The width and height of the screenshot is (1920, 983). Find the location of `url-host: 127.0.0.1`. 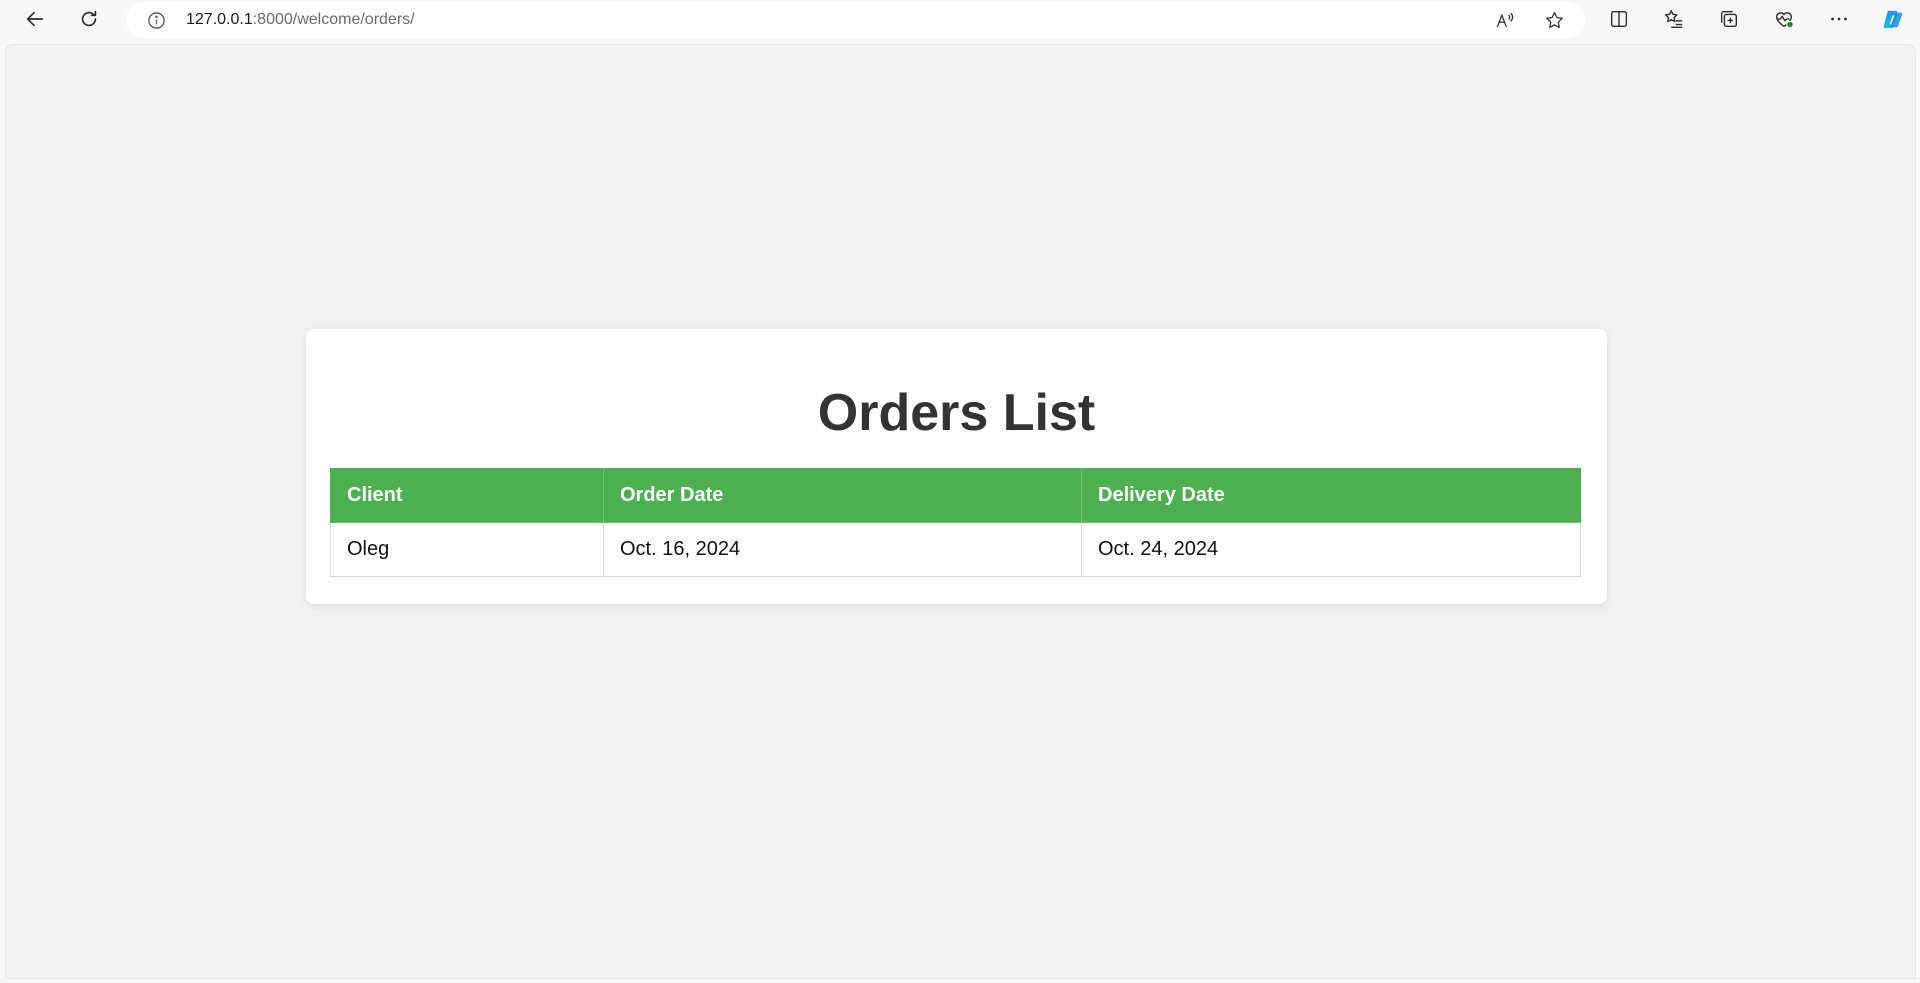

url-host: 127.0.0.1 is located at coordinates (219, 19).